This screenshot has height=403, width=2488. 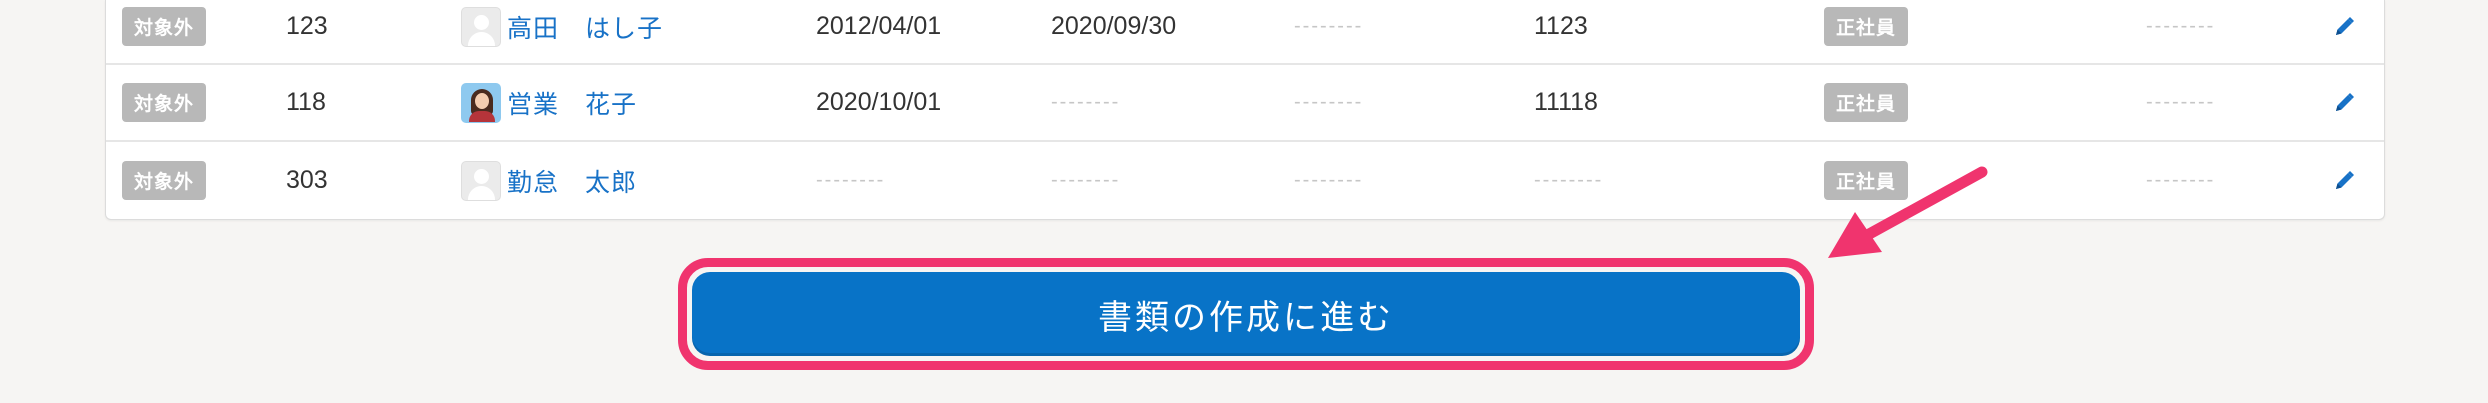 I want to click on employee-id: 118, so click(x=306, y=102).